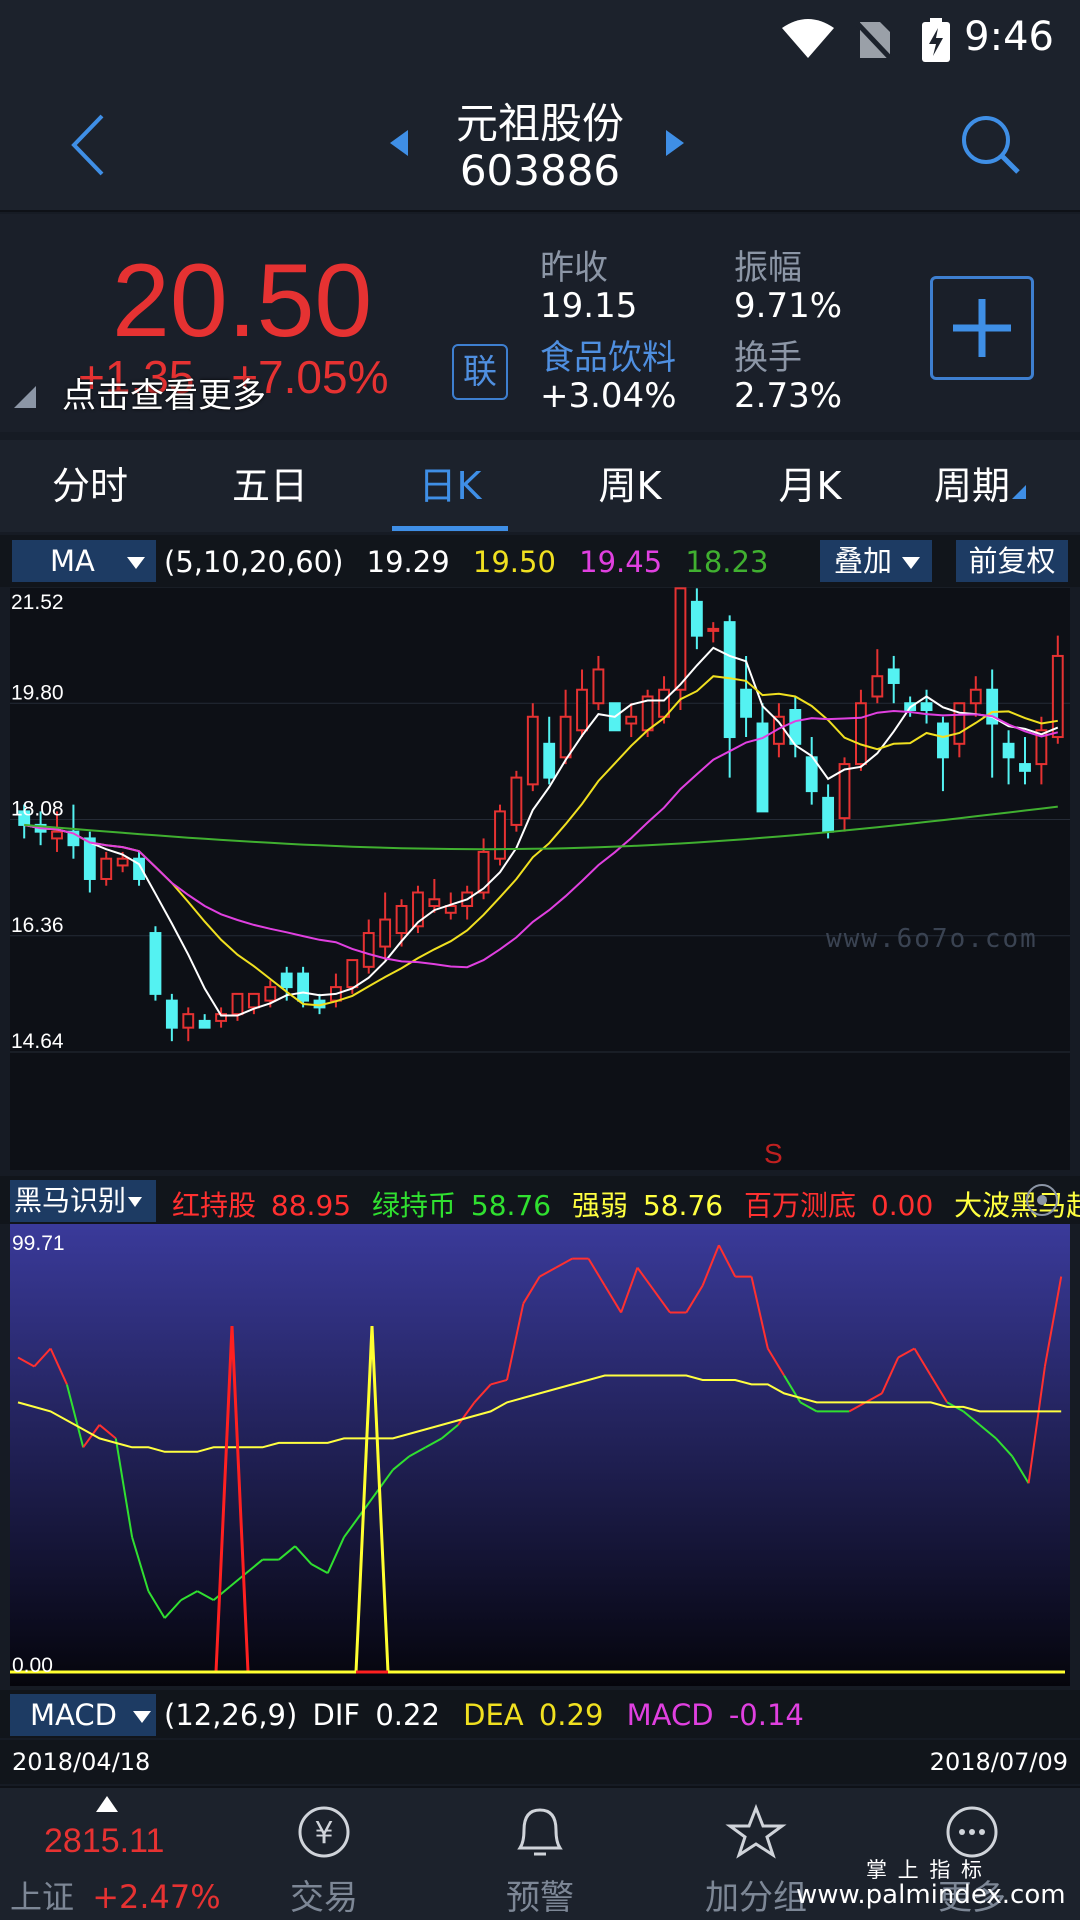 The width and height of the screenshot is (1080, 1920). What do you see at coordinates (231, 1715) in the screenshot?
I see `macd-params: (12,26,9)` at bounding box center [231, 1715].